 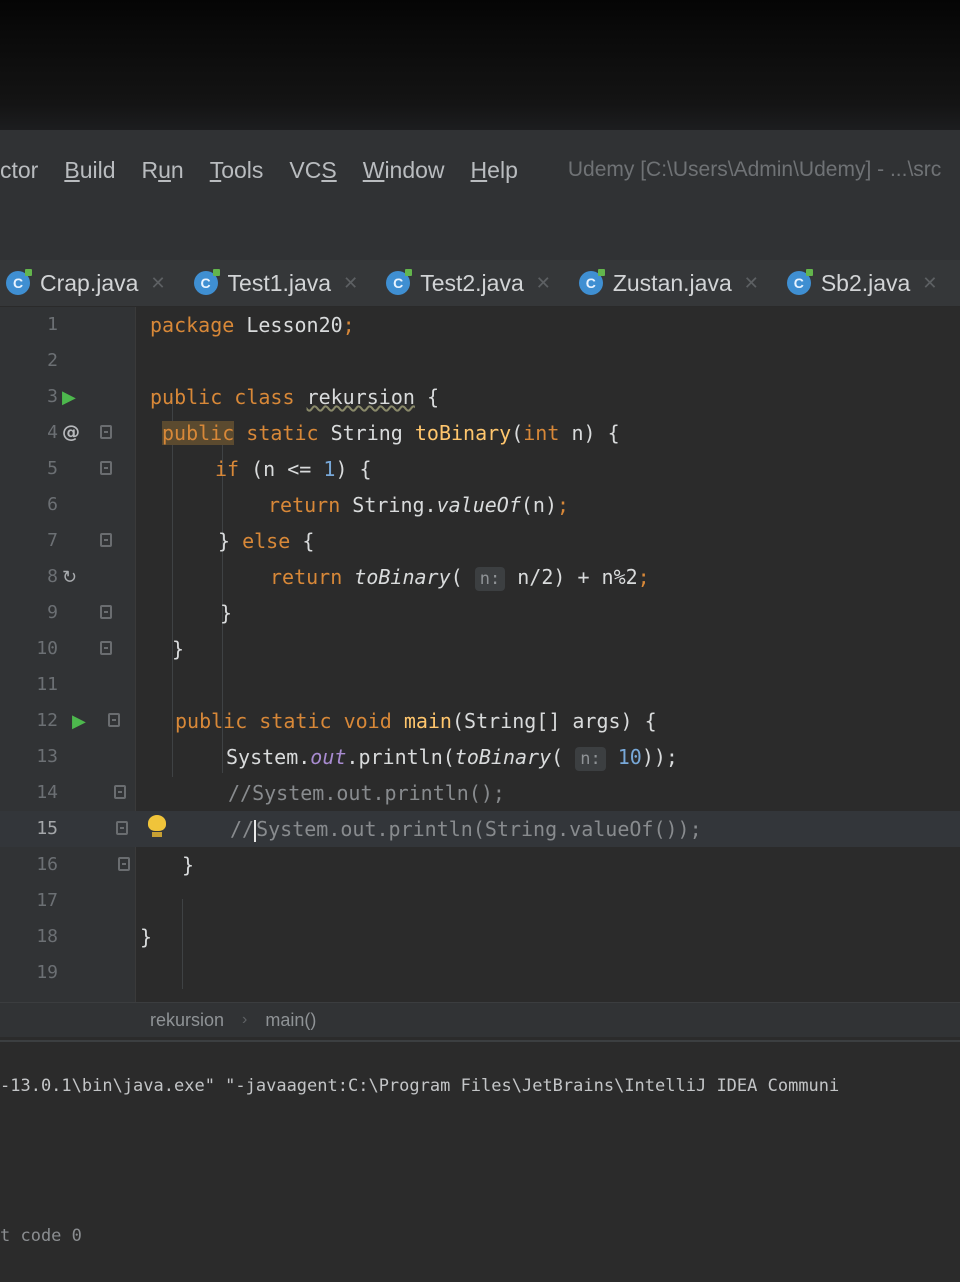 I want to click on tab-crap-java: C Crap.java ✕, so click(x=86, y=283).